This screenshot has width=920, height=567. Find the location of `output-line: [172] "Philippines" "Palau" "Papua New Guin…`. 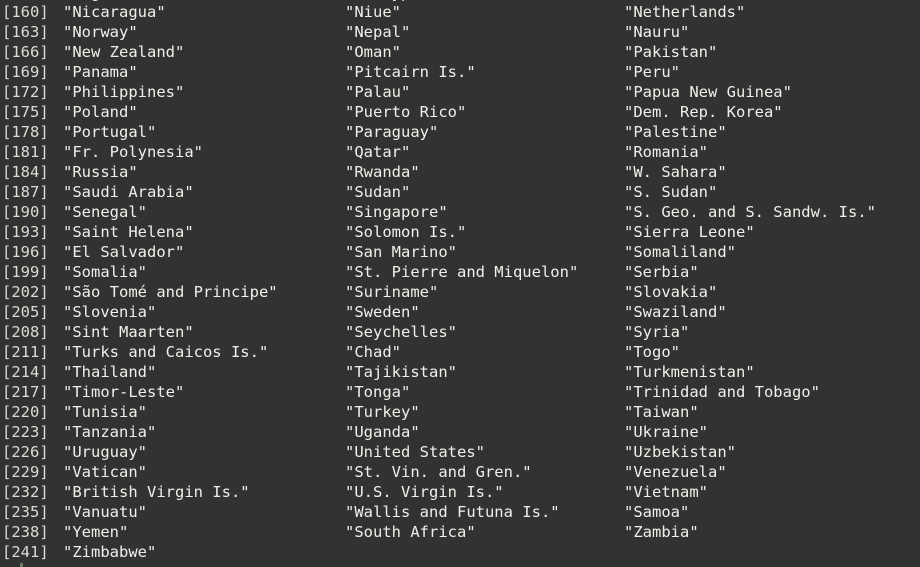

output-line: [172] "Philippines" "Palau" "Papua New Guin… is located at coordinates (460, 92).